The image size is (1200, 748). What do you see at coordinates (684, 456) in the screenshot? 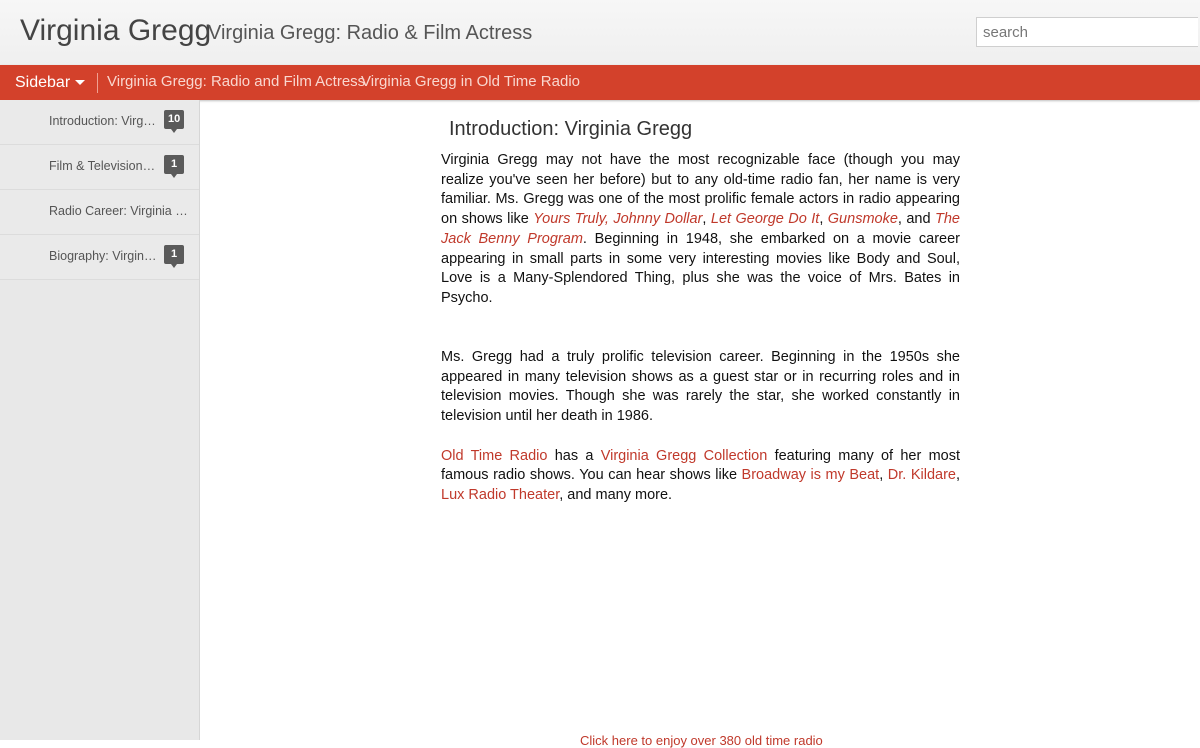
I see `link-virginia-gregg-collection: Virginia Gregg Collection` at bounding box center [684, 456].